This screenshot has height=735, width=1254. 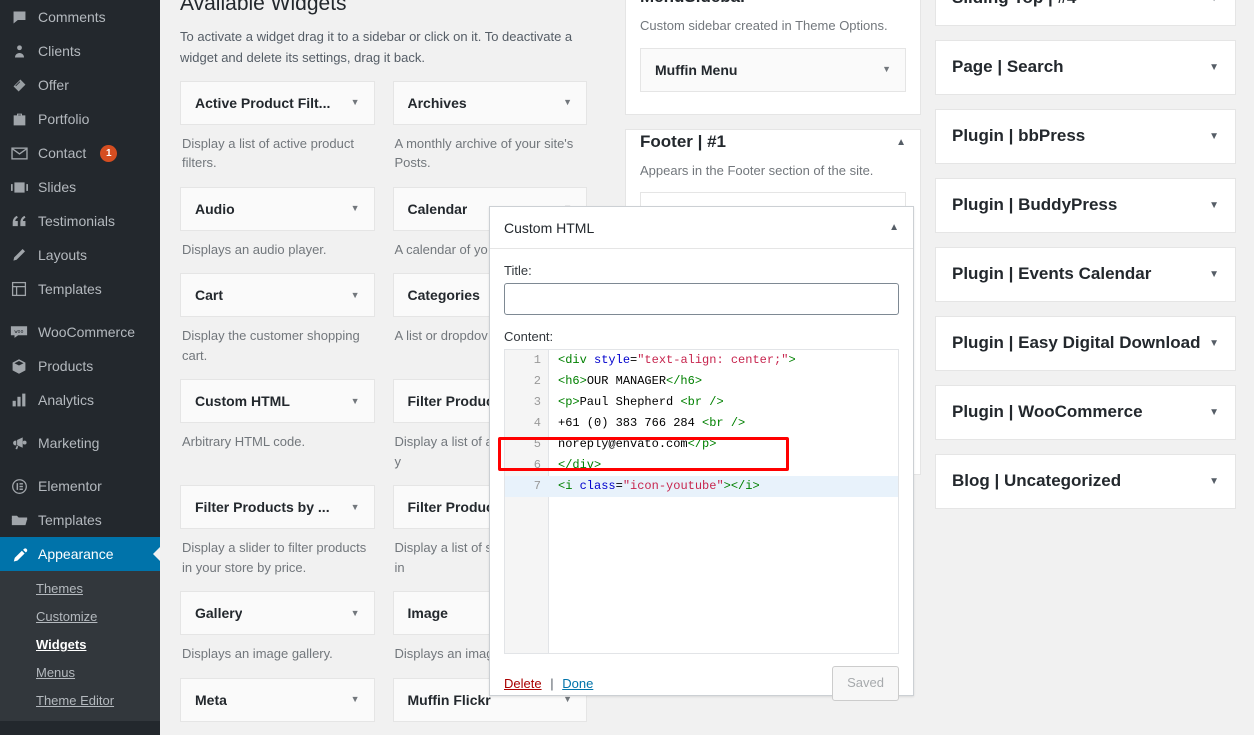 What do you see at coordinates (80, 17) in the screenshot?
I see `sidebar-item-comments: Comments` at bounding box center [80, 17].